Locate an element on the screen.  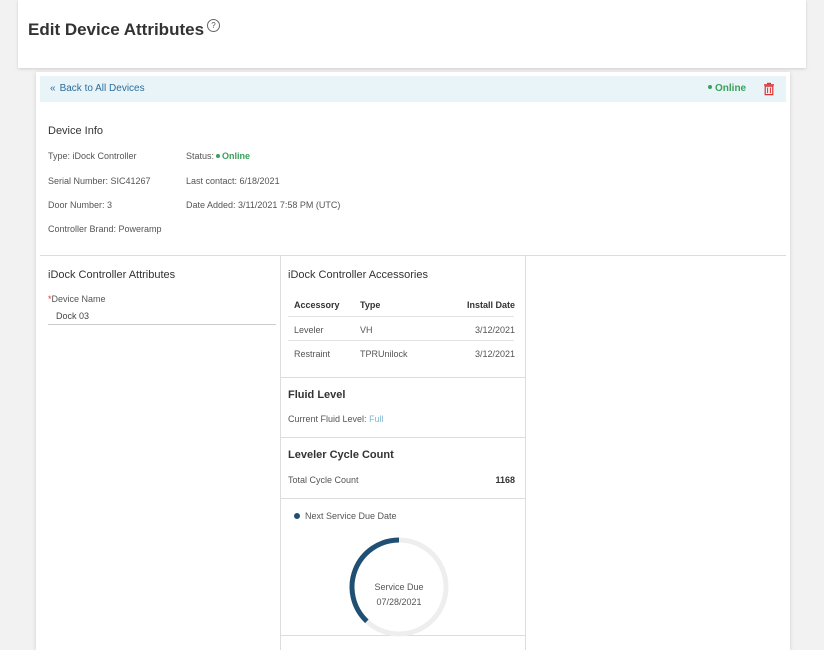
service-due-date: 07/28/2021 is located at coordinates (399, 602).